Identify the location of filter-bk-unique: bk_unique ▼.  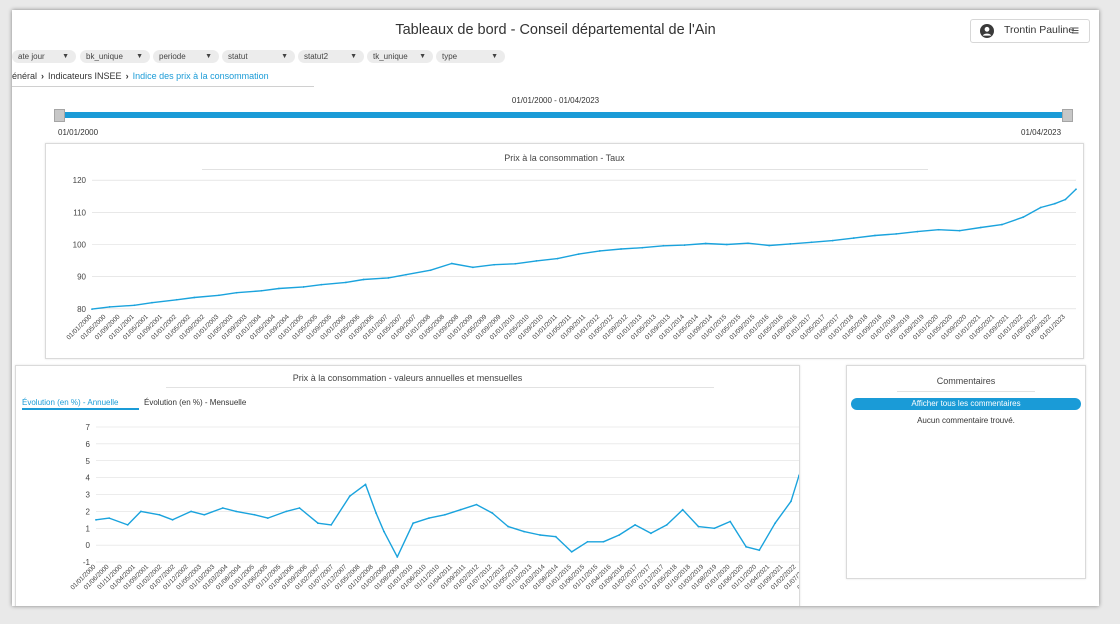
(115, 56).